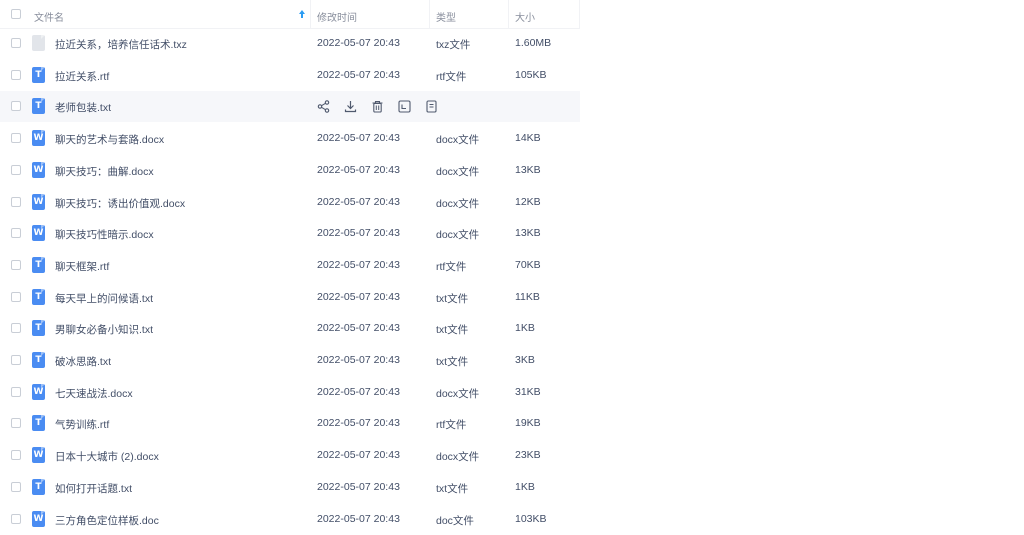  Describe the element at coordinates (290, 233) in the screenshot. I see `table-row: W 聊天技巧性暗示.docx 2022-05-07 20:43 docx文件 13KB` at that location.